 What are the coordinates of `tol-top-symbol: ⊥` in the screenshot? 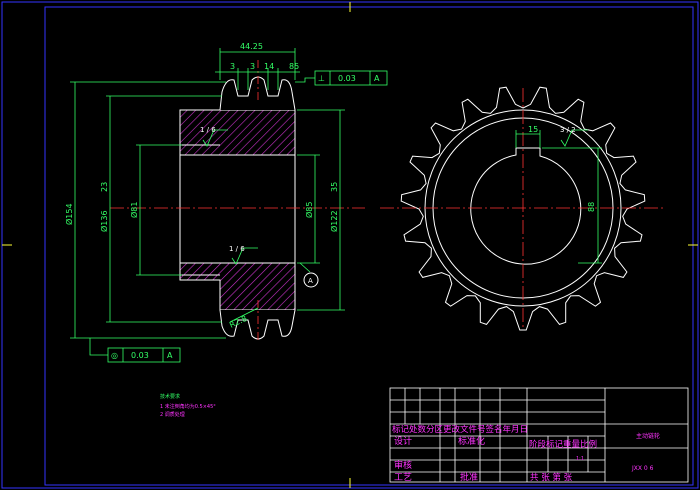 It's located at (321, 78).